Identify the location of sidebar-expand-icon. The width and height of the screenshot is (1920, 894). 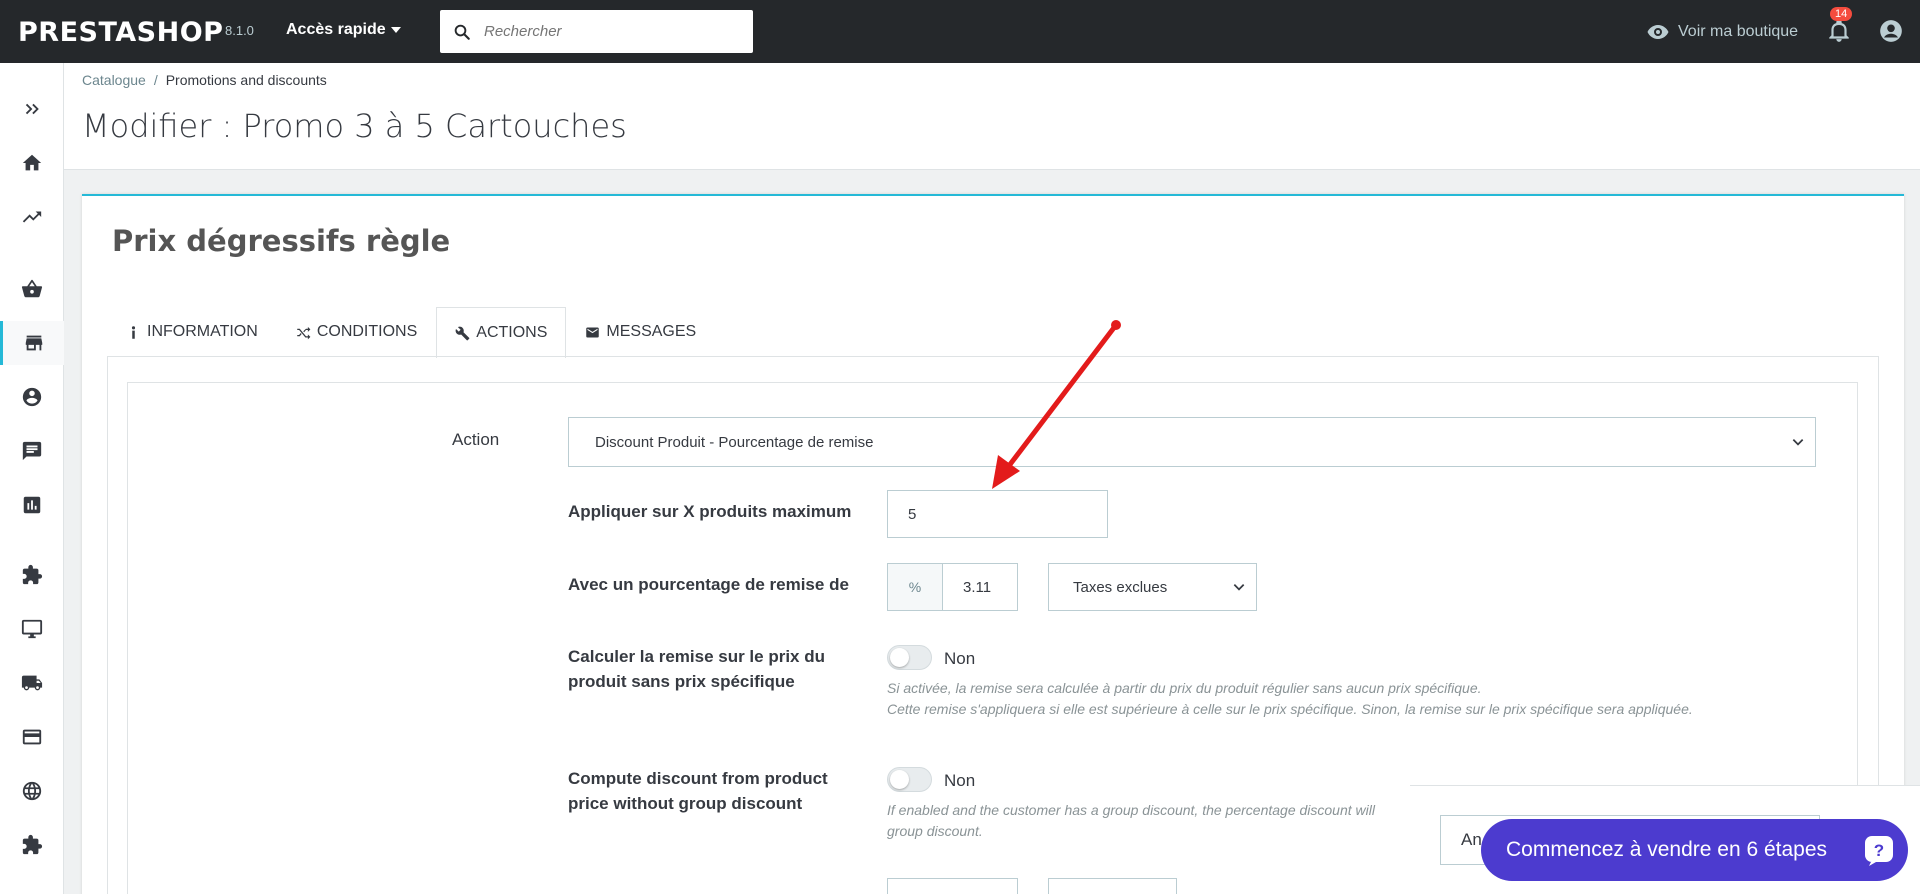
(32, 109).